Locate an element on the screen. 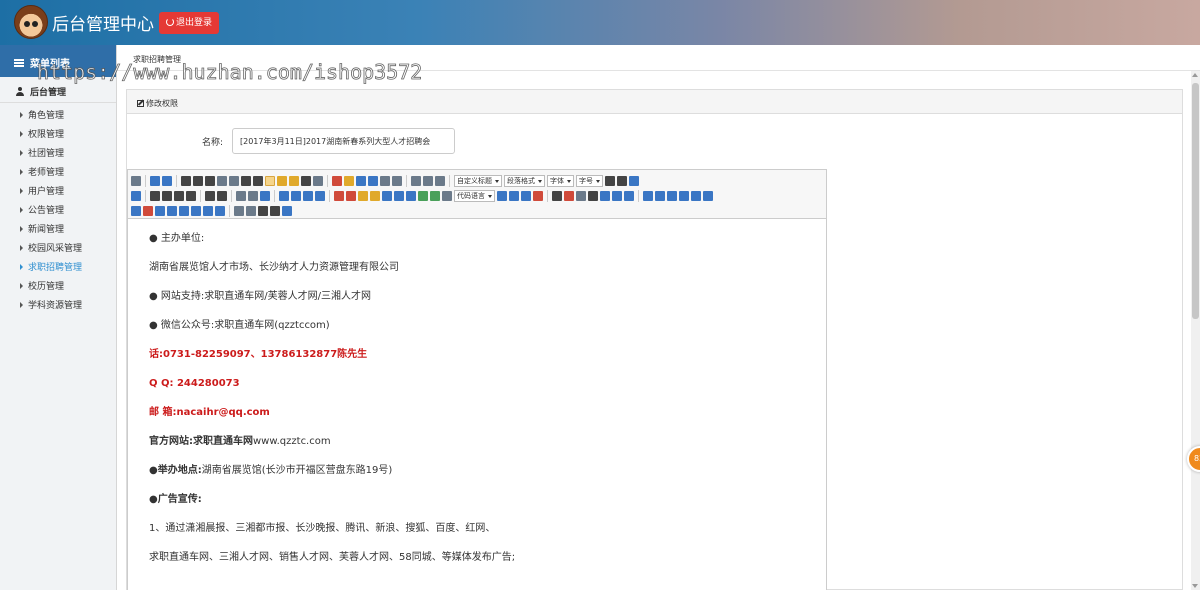  special-char-icon is located at coordinates (593, 195).